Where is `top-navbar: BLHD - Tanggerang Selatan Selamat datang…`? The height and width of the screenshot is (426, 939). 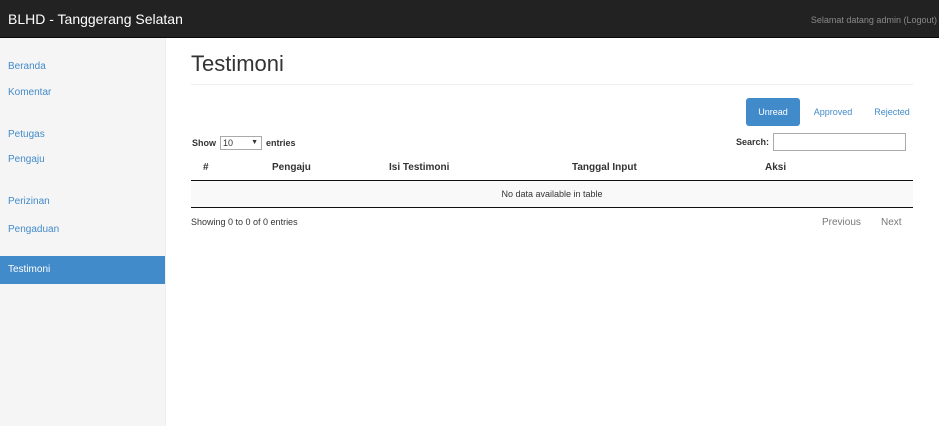 top-navbar: BLHD - Tanggerang Selatan Selamat datang… is located at coordinates (469, 19).